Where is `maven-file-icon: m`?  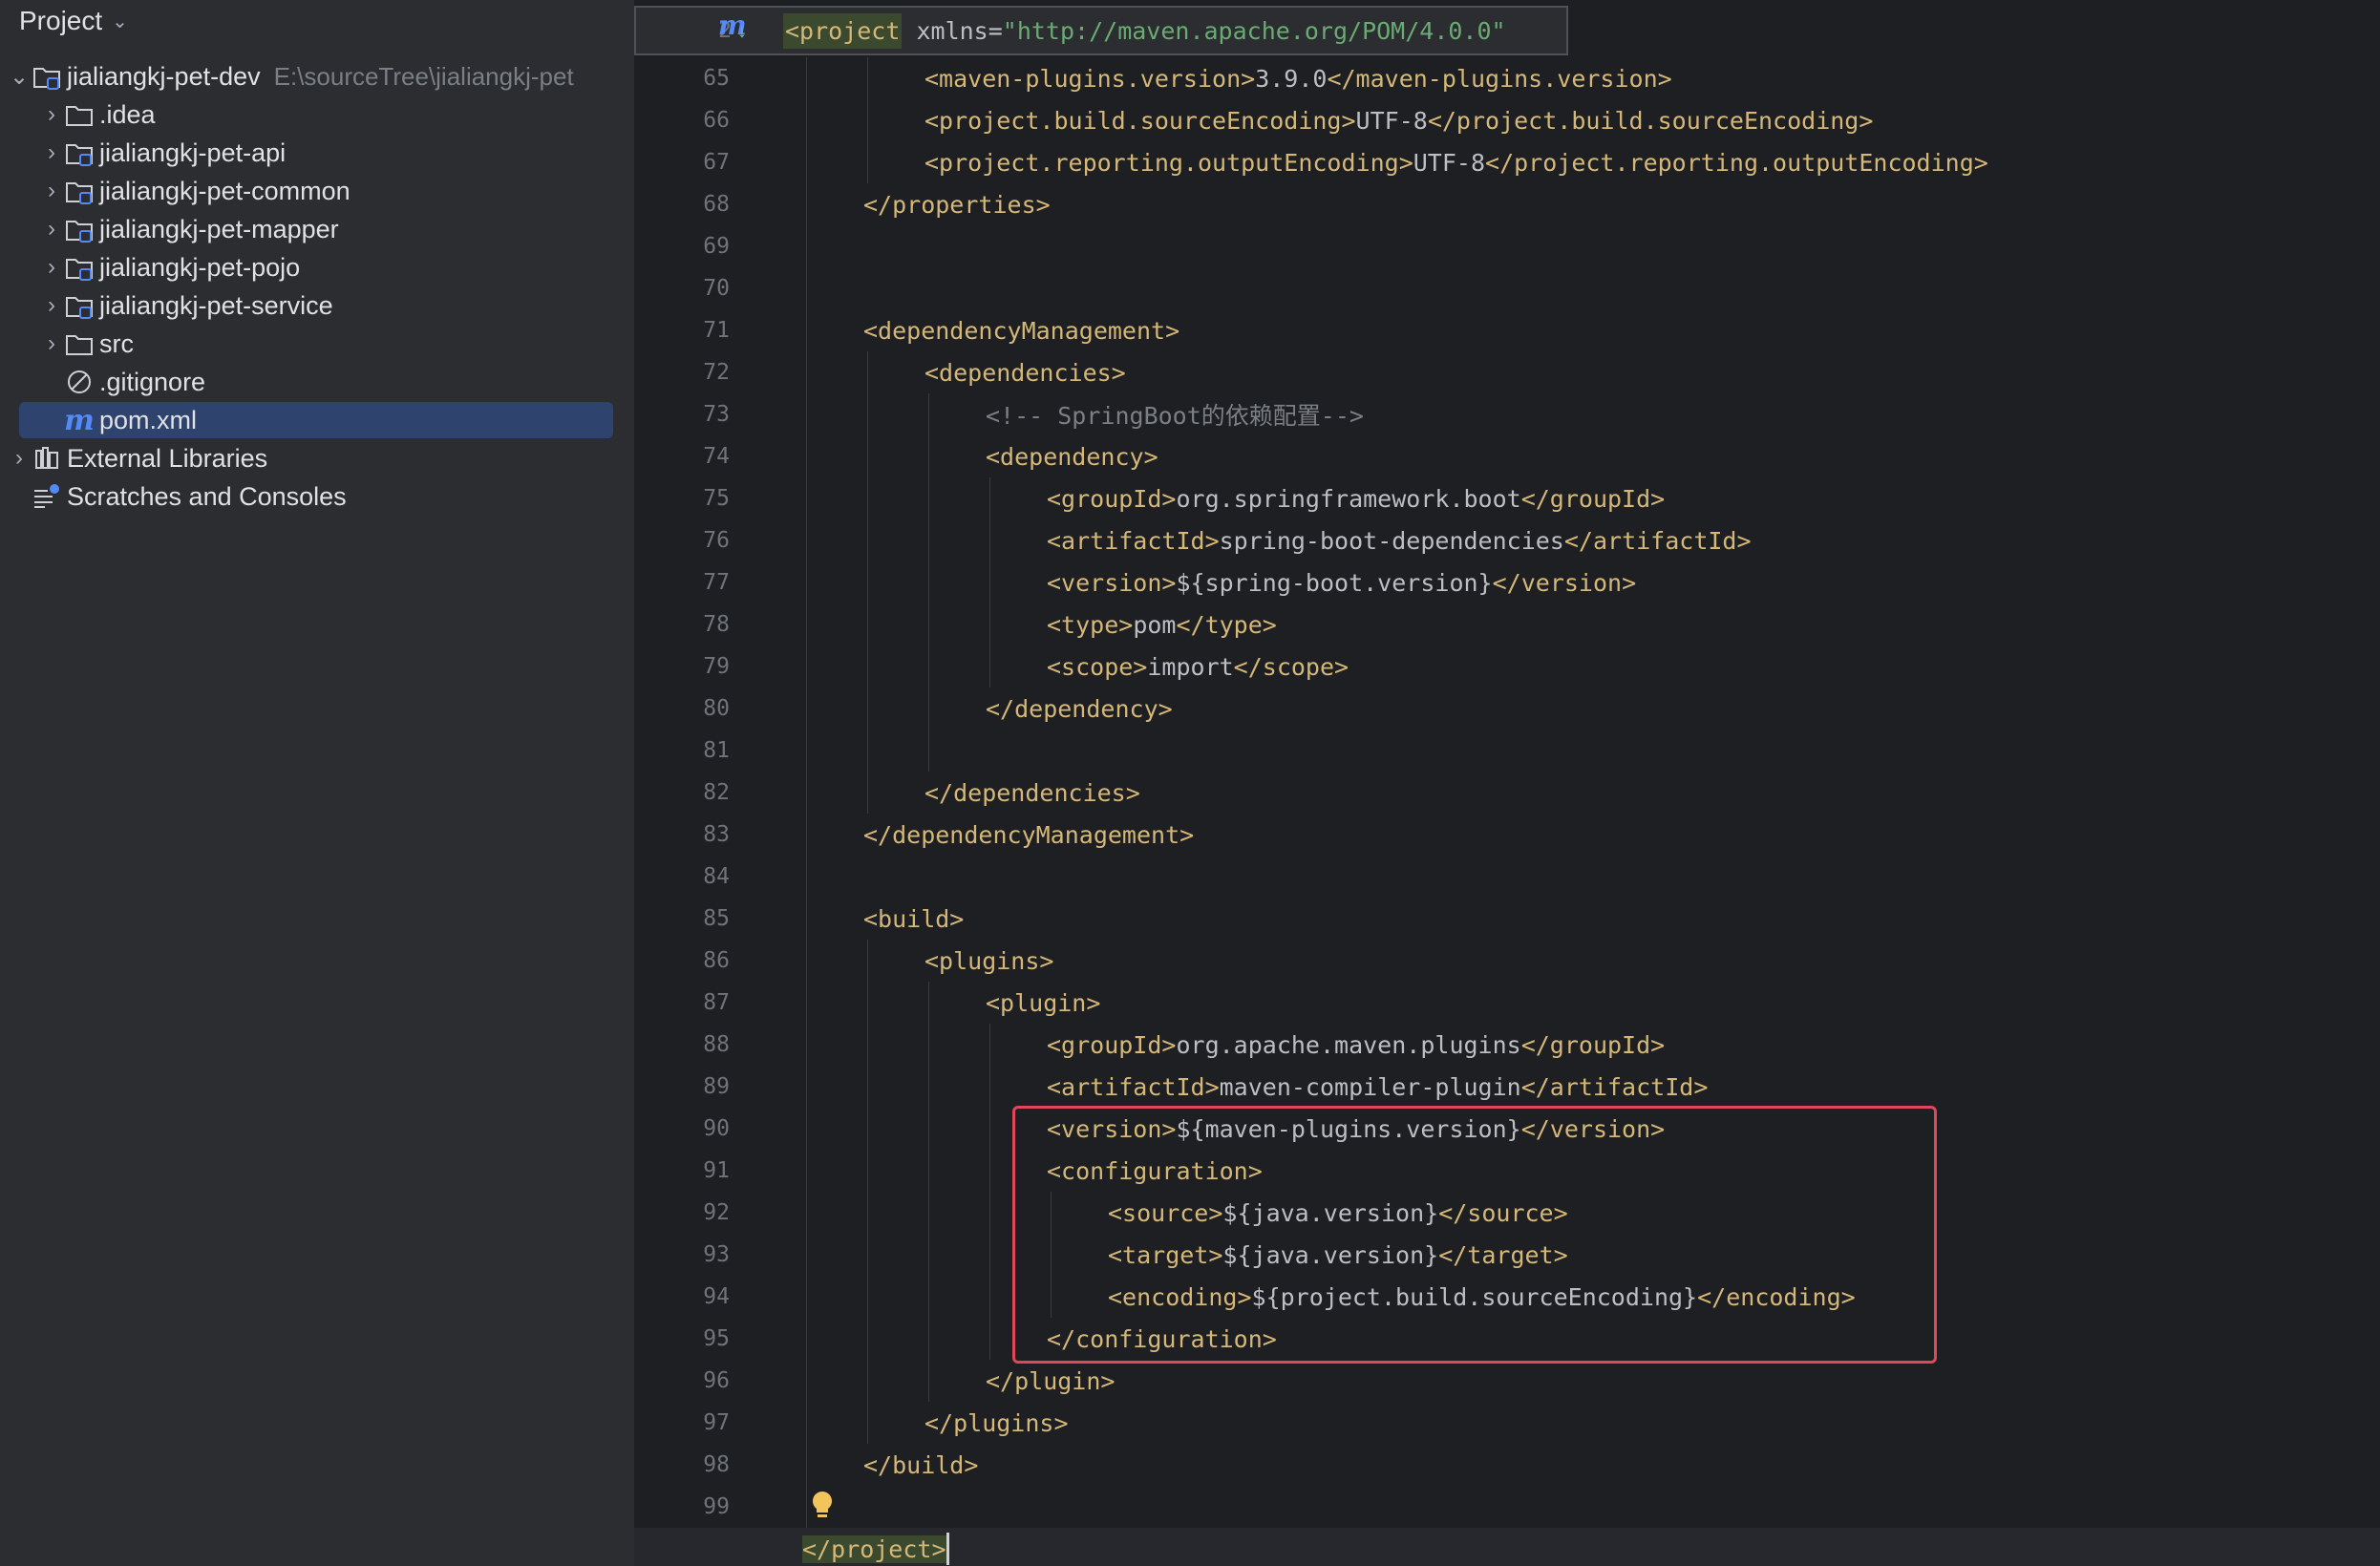
maven-file-icon: m is located at coordinates (80, 420).